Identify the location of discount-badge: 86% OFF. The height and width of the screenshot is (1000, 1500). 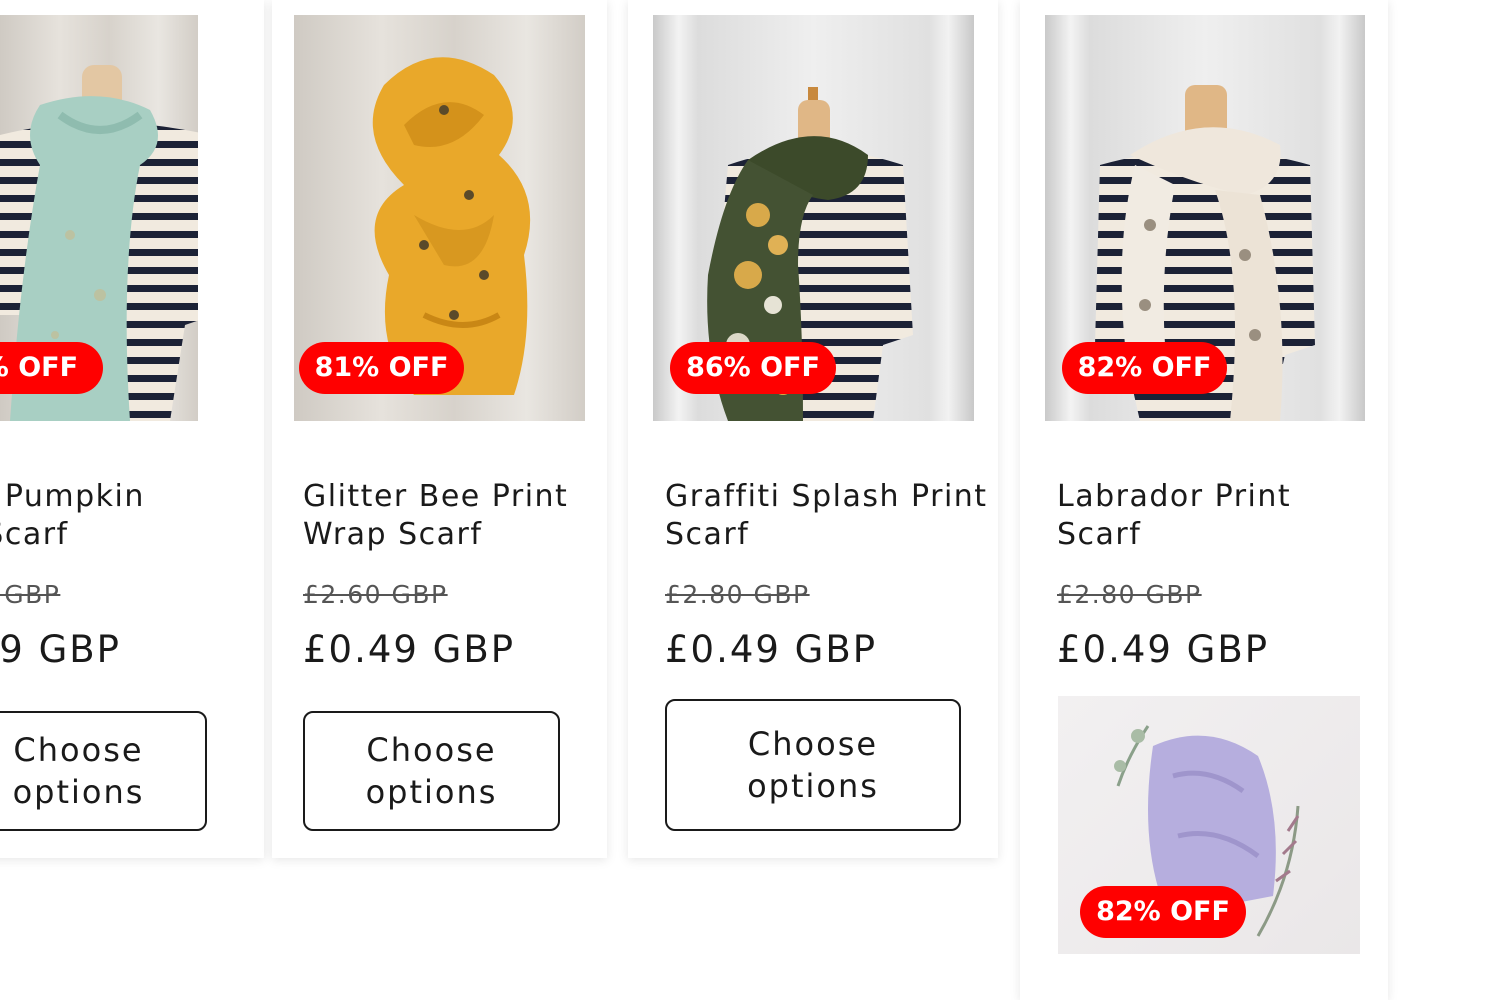
(753, 368).